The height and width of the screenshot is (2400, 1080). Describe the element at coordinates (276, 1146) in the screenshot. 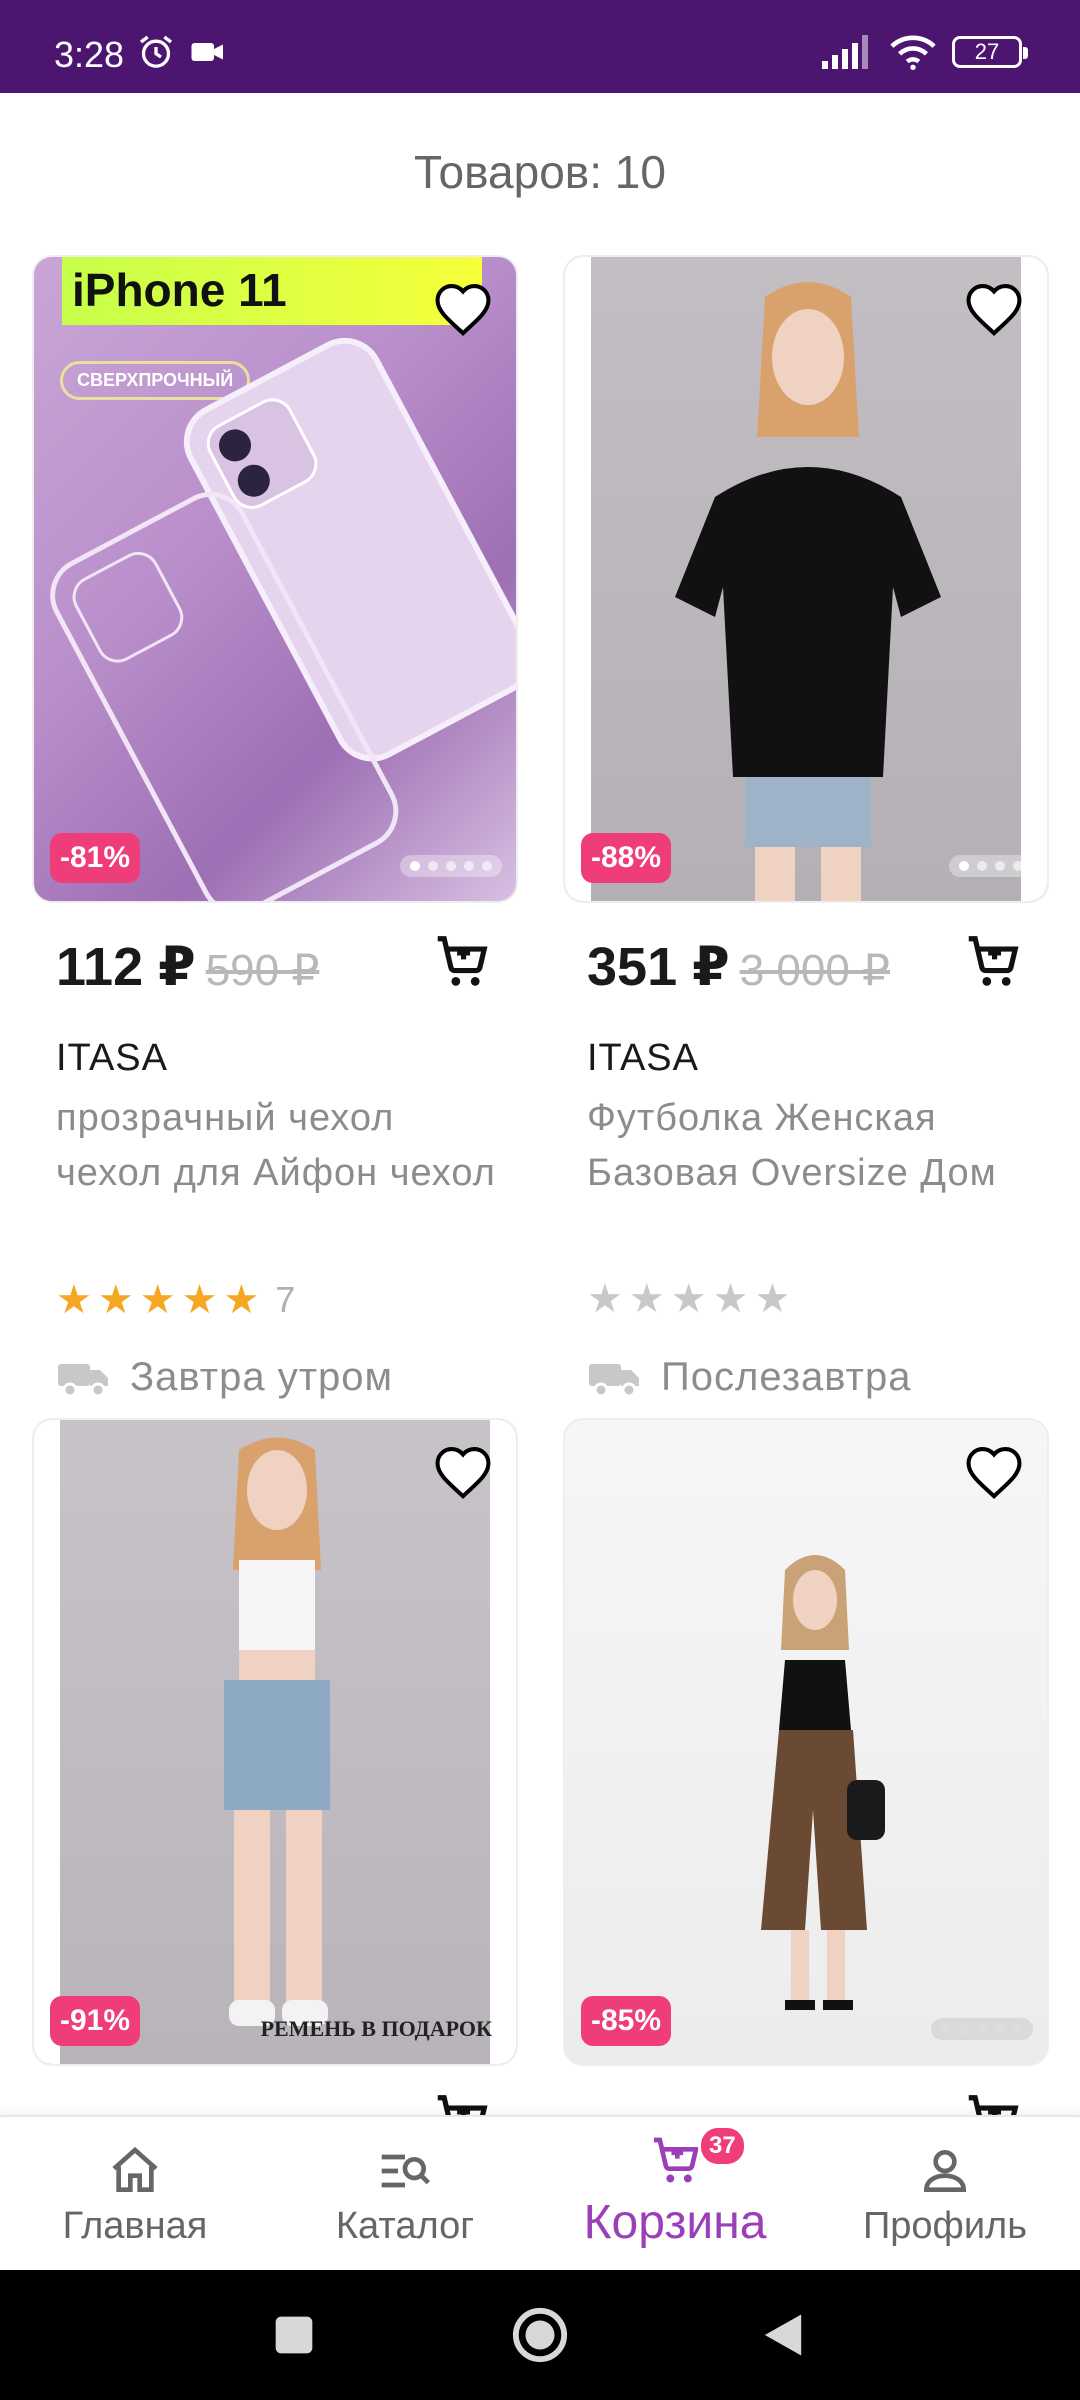

I see `product-title: прозрачный чехол чехол для Айфон чехол` at that location.